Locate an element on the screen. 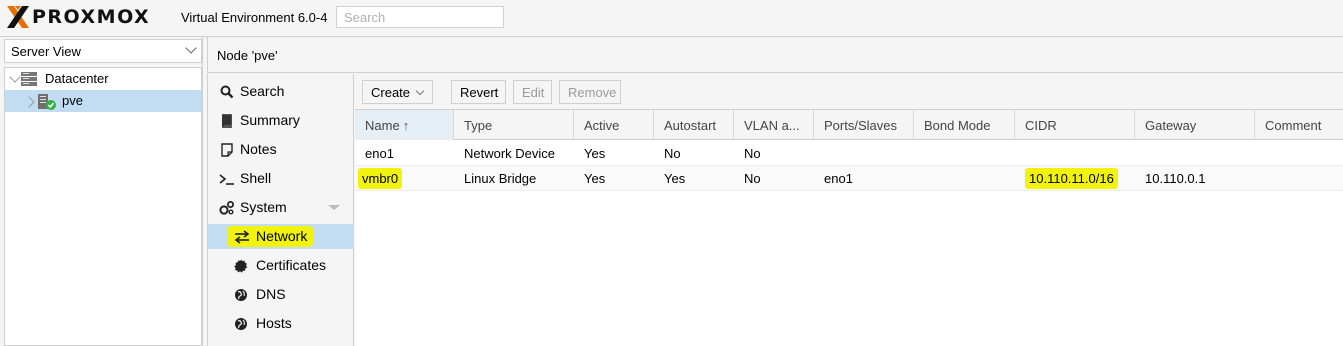 The image size is (1343, 346). highlighted-value: 10.110.11.0/16 is located at coordinates (1071, 178).